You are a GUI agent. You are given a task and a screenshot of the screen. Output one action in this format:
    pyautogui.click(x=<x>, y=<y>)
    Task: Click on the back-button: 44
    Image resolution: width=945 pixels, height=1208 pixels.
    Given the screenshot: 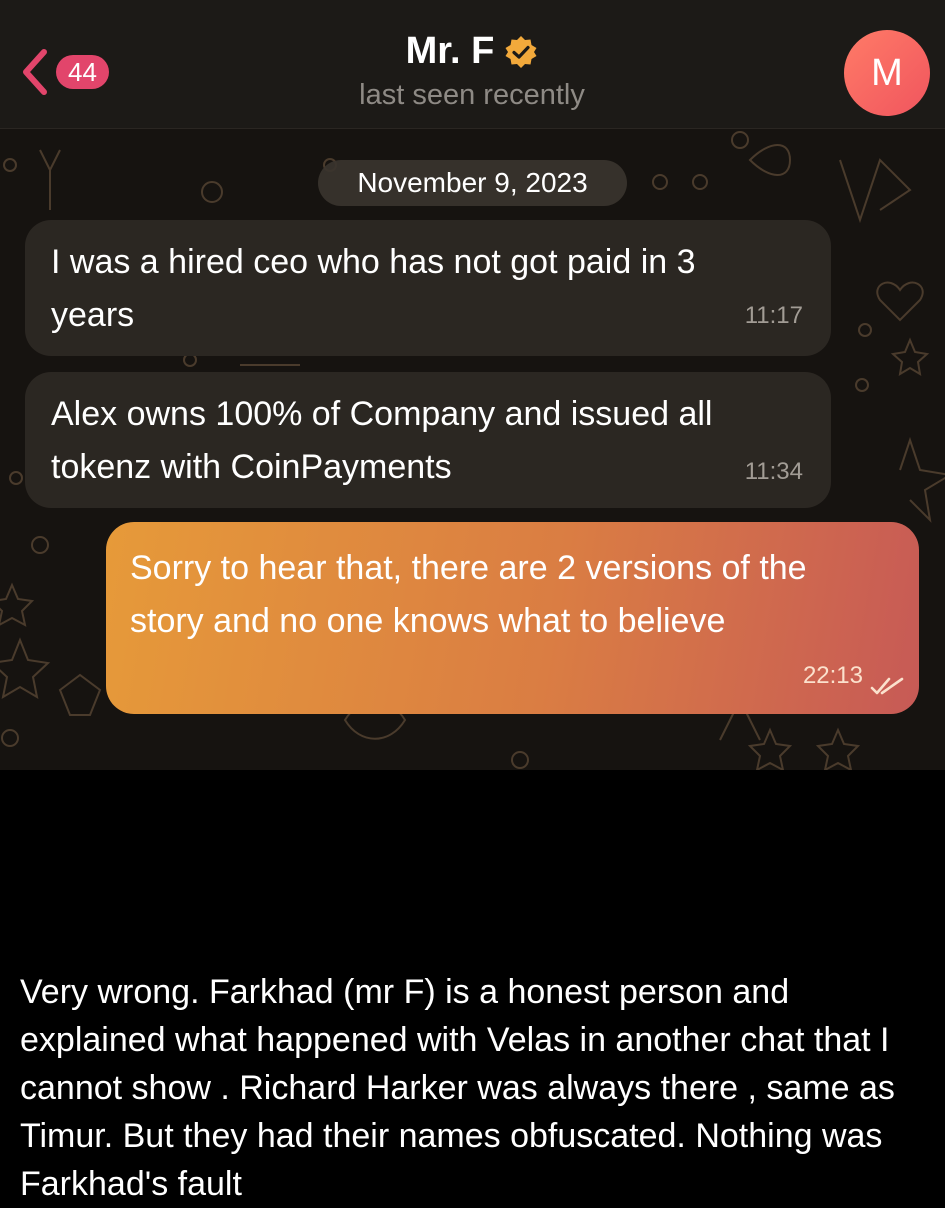 What is the action you would take?
    pyautogui.click(x=75, y=72)
    